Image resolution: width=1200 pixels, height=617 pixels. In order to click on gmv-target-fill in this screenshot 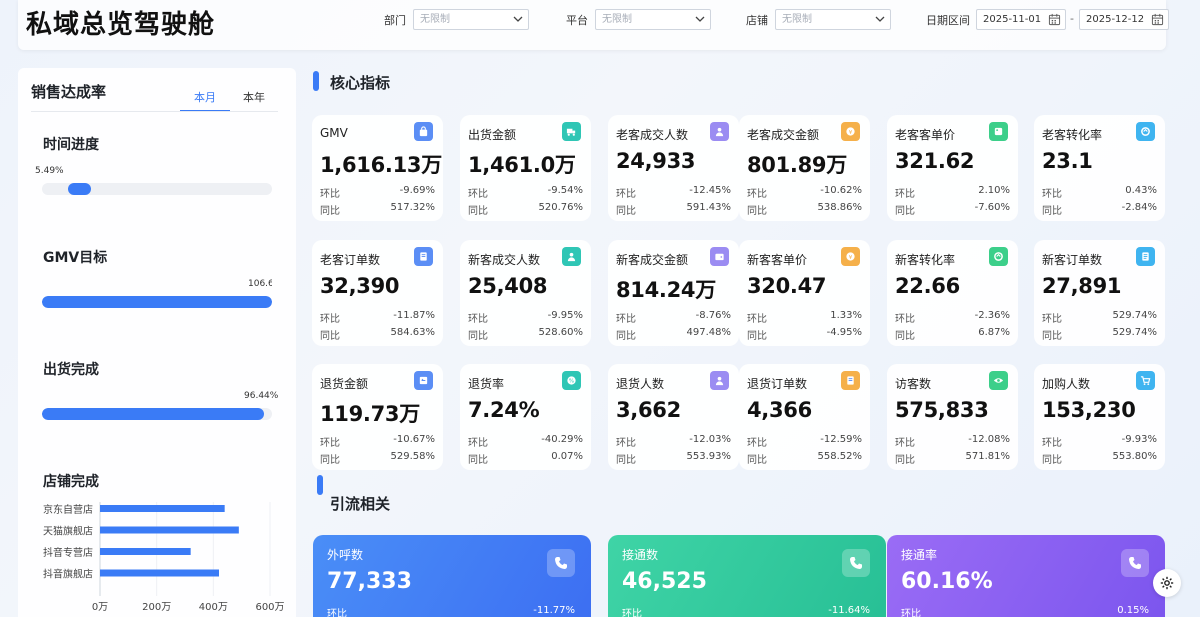, I will do `click(157, 302)`.